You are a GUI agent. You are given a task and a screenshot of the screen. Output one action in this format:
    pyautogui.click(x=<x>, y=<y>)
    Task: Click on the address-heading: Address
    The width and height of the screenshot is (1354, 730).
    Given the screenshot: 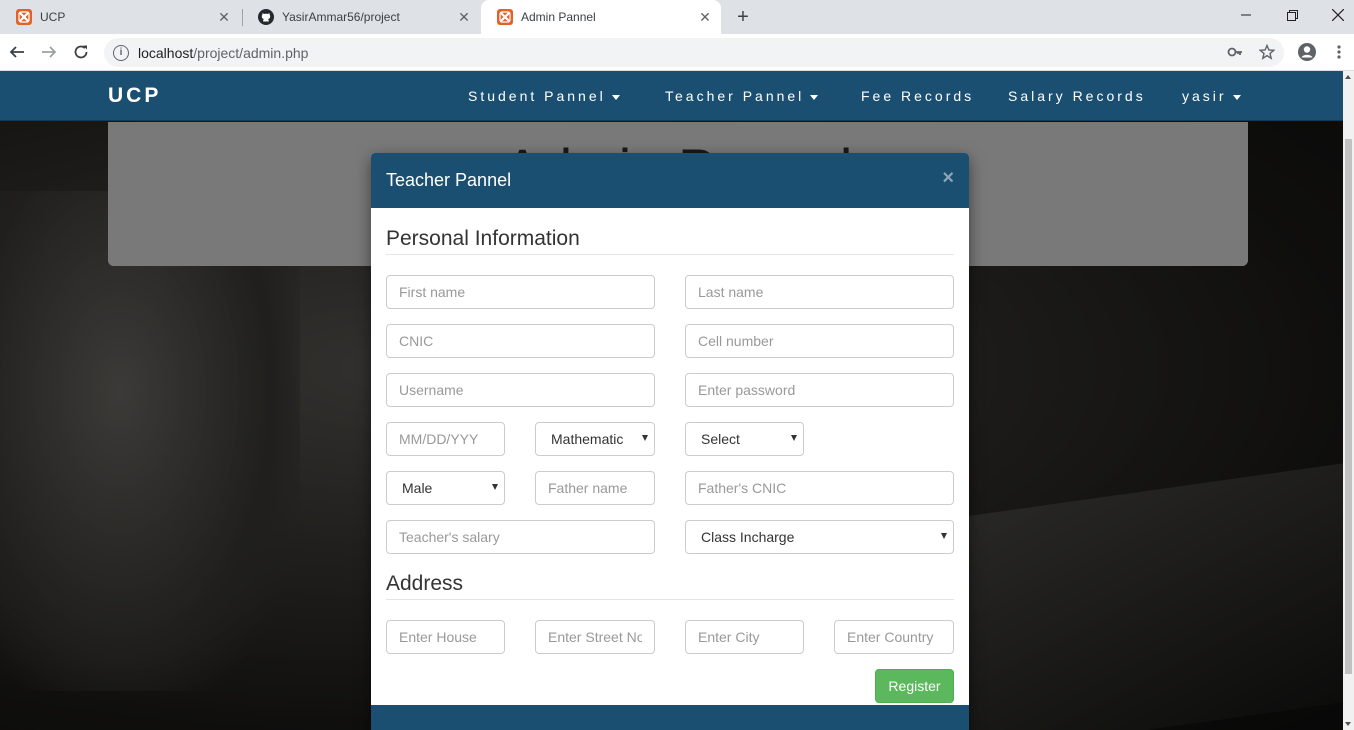 What is the action you would take?
    pyautogui.click(x=425, y=583)
    